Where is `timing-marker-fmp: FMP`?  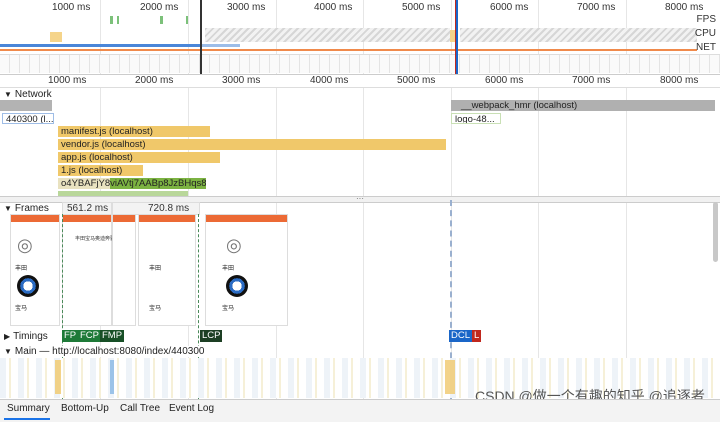 timing-marker-fmp: FMP is located at coordinates (112, 336).